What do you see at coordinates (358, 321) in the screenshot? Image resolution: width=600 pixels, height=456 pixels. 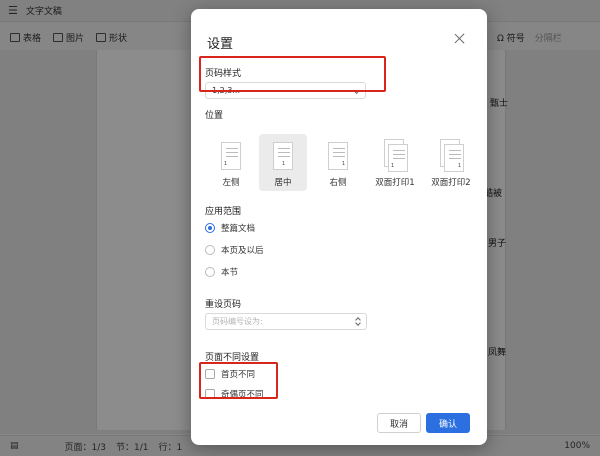 I see `stepper-icon` at bounding box center [358, 321].